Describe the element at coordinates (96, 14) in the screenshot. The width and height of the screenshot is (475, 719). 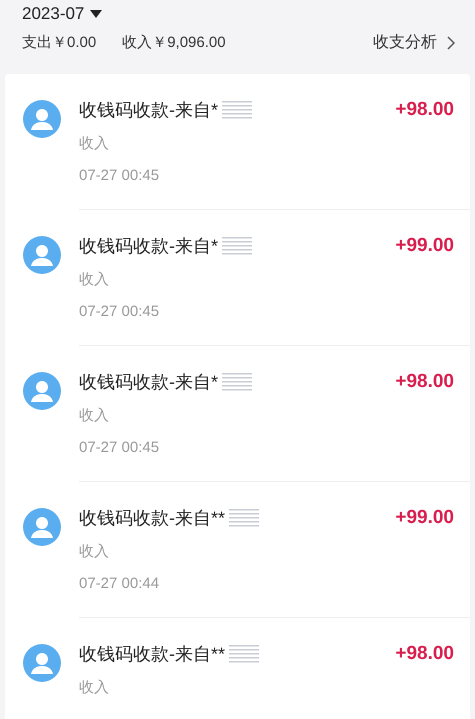
I see `dropdown-icon` at that location.